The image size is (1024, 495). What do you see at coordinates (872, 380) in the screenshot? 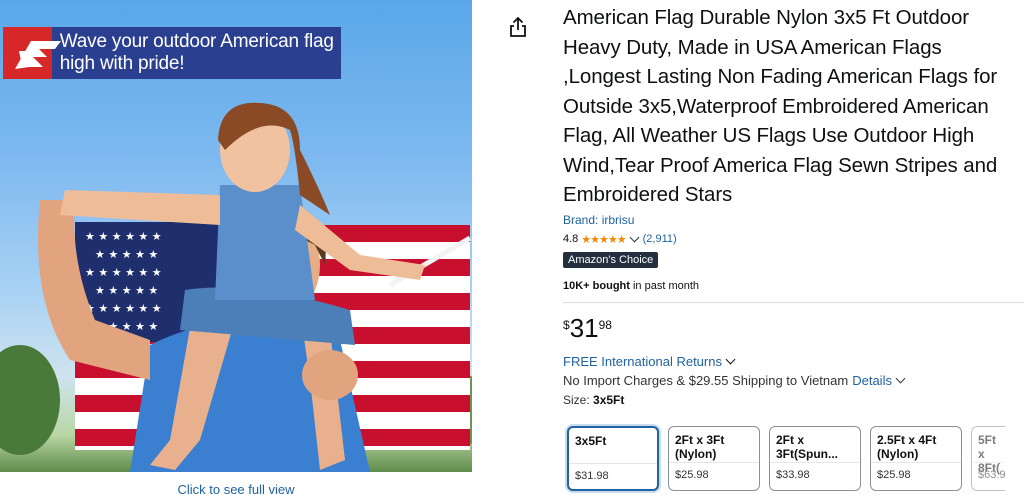
I see `shipping-details-link: Details` at bounding box center [872, 380].